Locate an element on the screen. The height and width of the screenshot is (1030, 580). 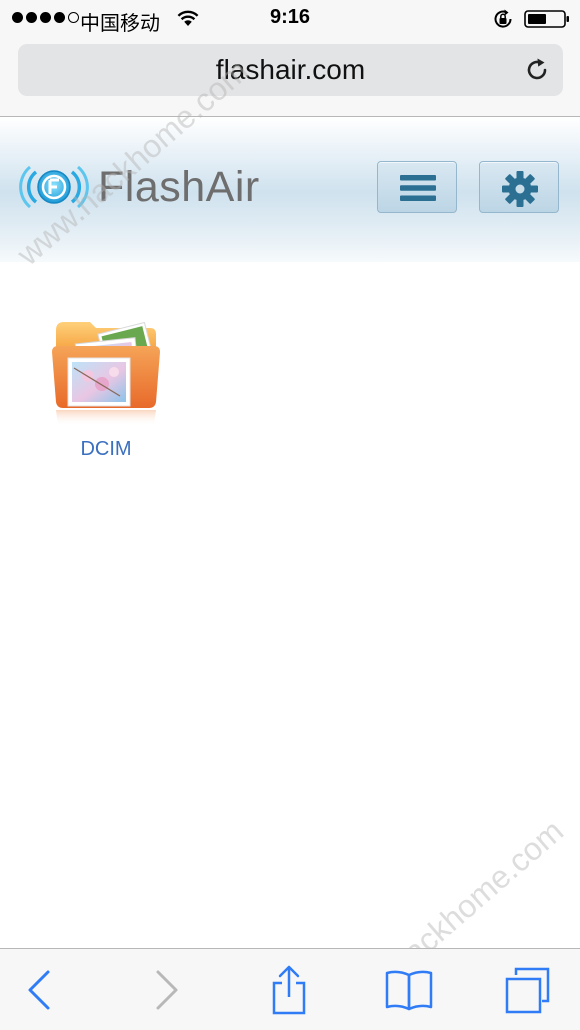
settings-button is located at coordinates (519, 187).